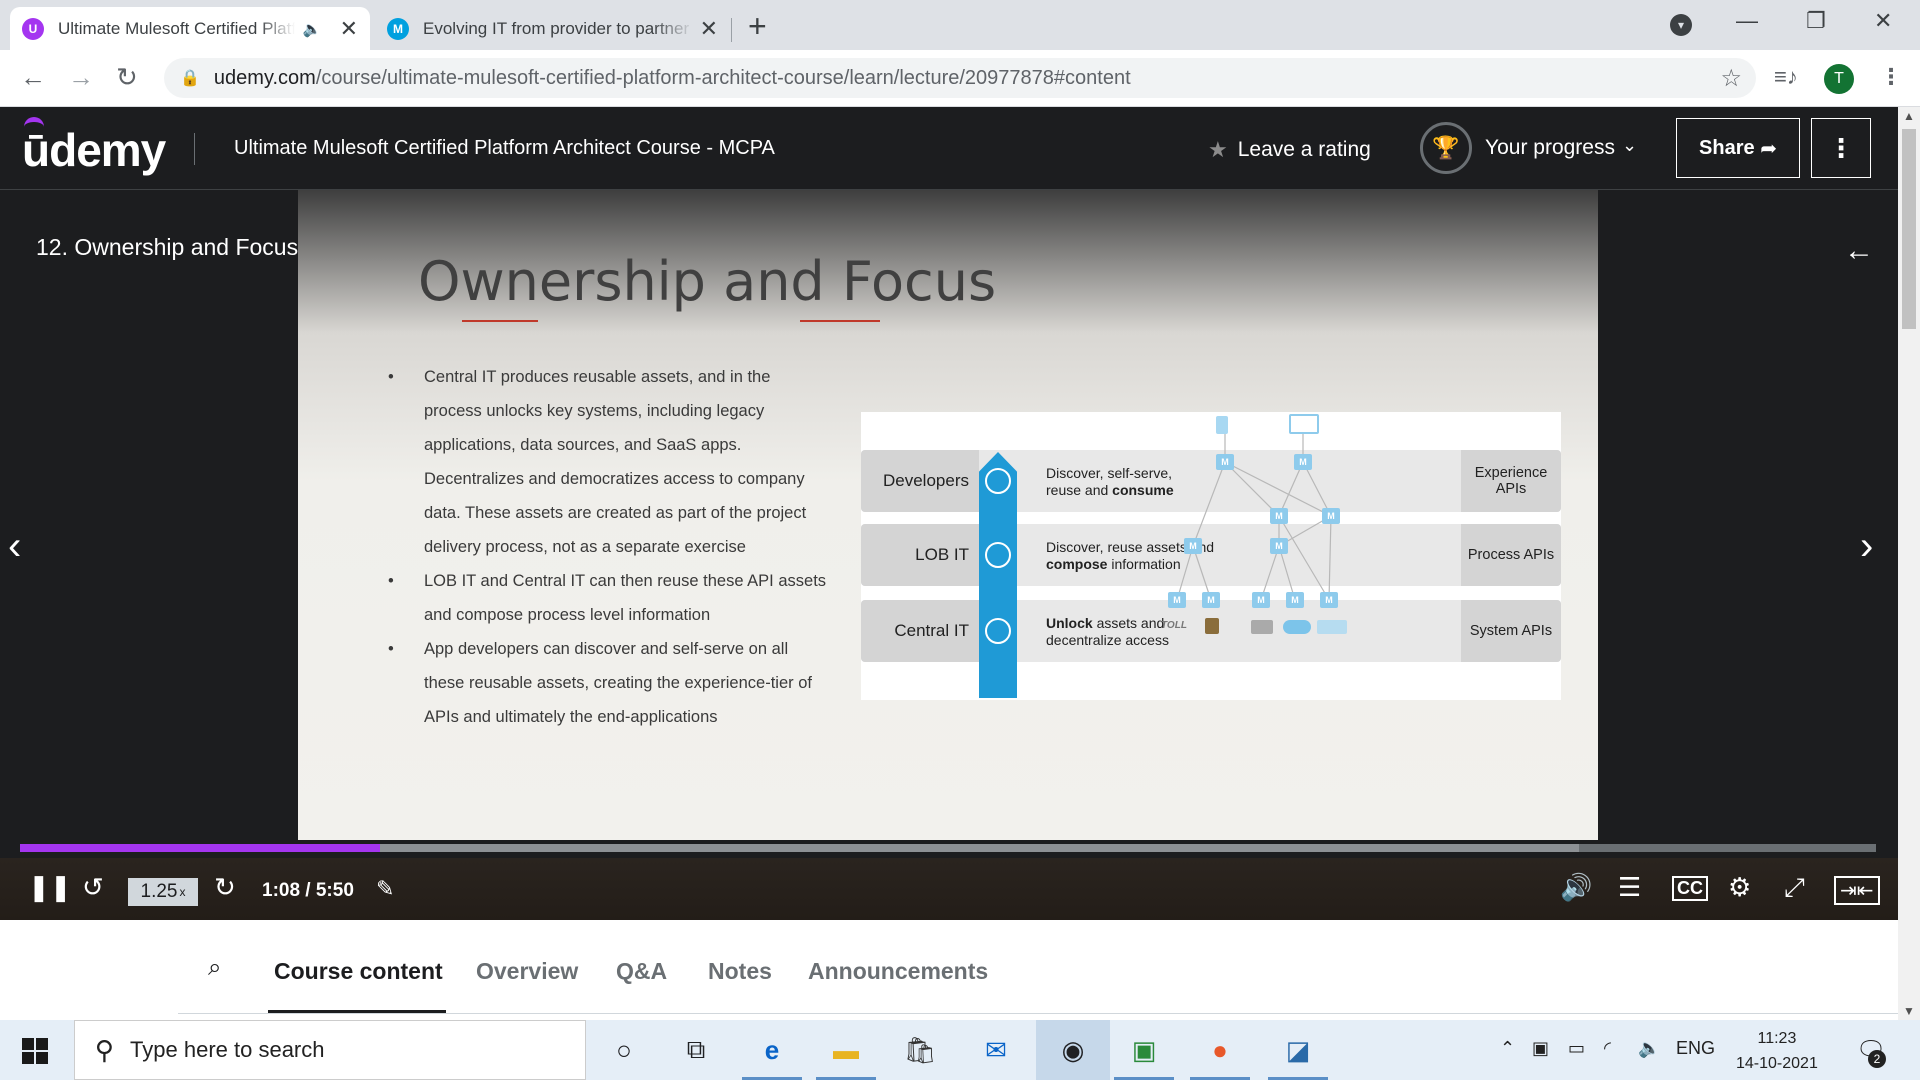 The height and width of the screenshot is (1080, 1920). Describe the element at coordinates (1739, 887) in the screenshot. I see `settings-gear-icon: ⚙` at that location.